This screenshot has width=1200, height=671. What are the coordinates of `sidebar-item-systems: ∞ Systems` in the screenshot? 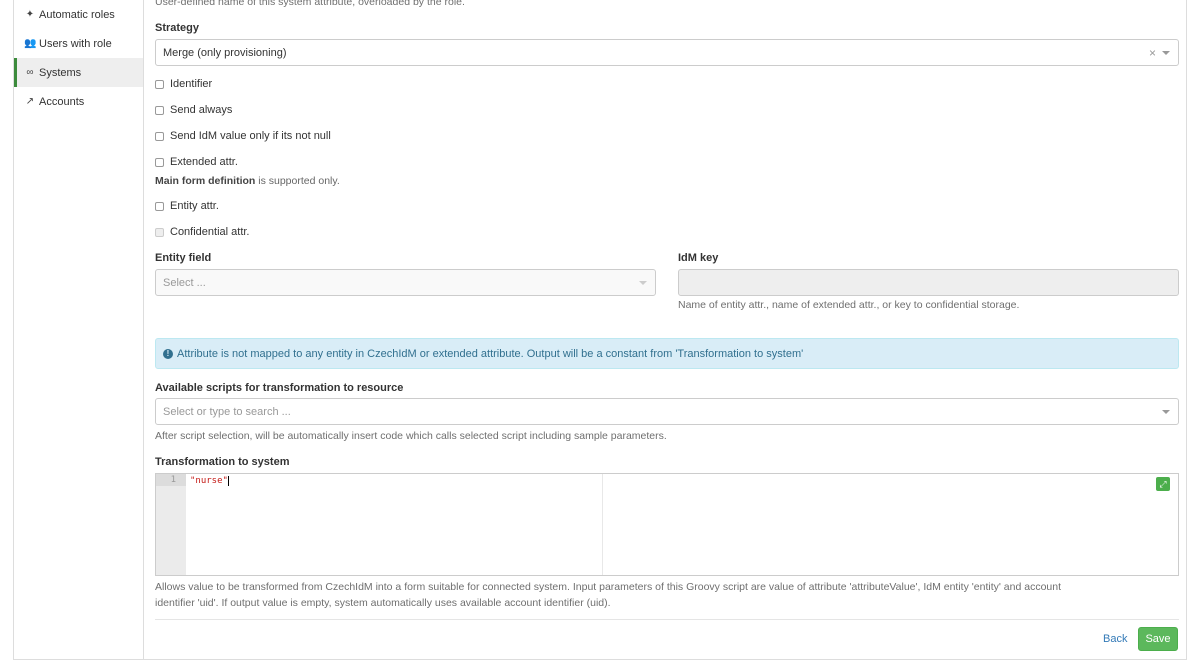 It's located at (78, 72).